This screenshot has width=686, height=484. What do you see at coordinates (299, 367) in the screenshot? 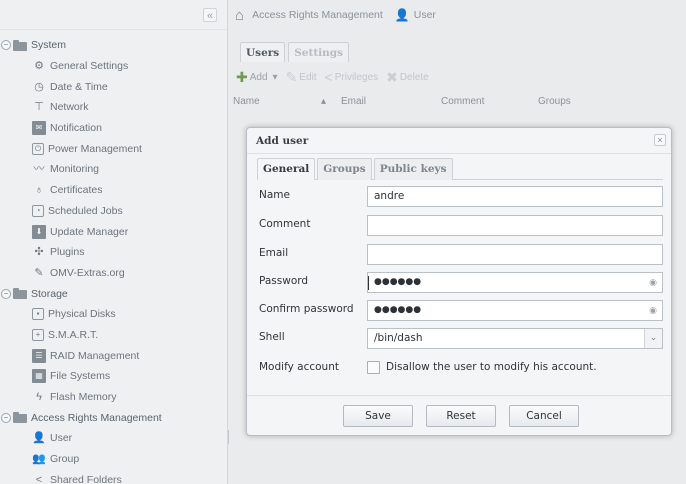
I see `modify-account-label: Modify account` at bounding box center [299, 367].